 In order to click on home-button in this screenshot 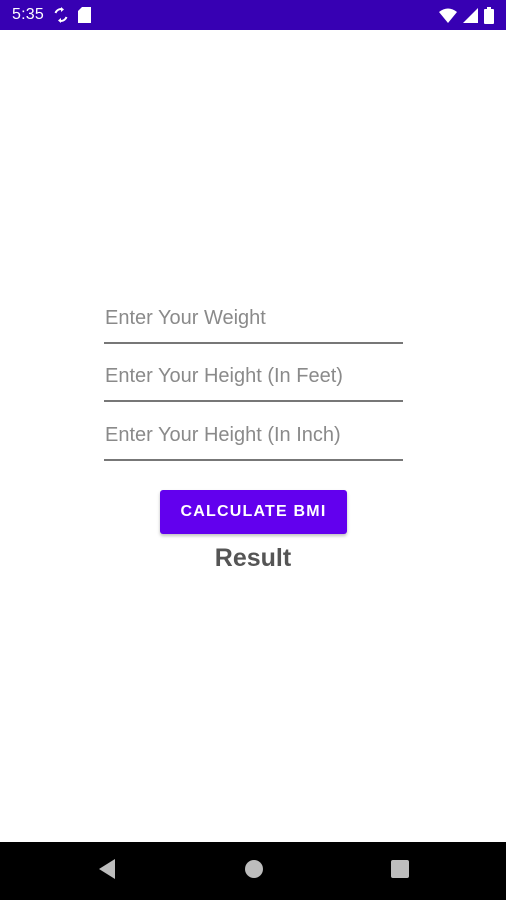, I will do `click(254, 871)`.